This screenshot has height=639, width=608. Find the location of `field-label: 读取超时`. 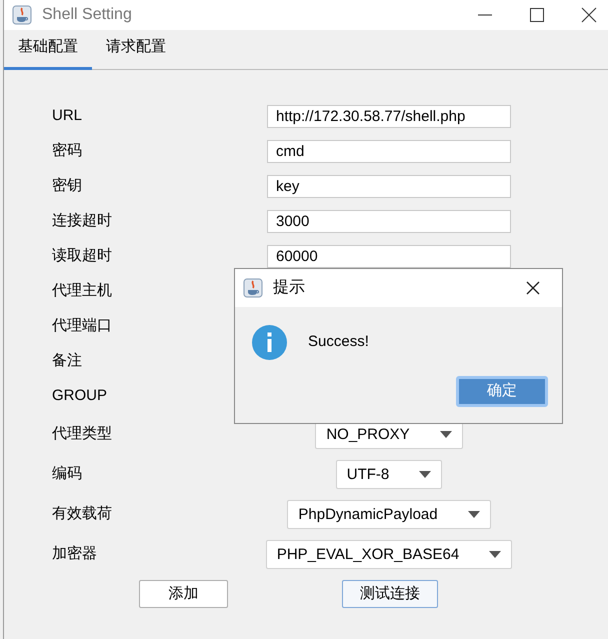

field-label: 读取超时 is located at coordinates (82, 255).